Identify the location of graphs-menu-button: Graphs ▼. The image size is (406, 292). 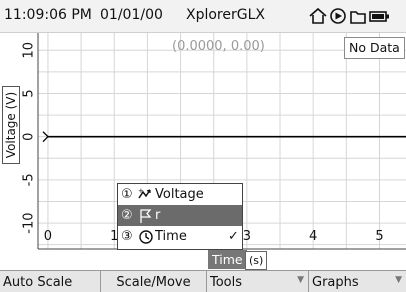
(357, 281).